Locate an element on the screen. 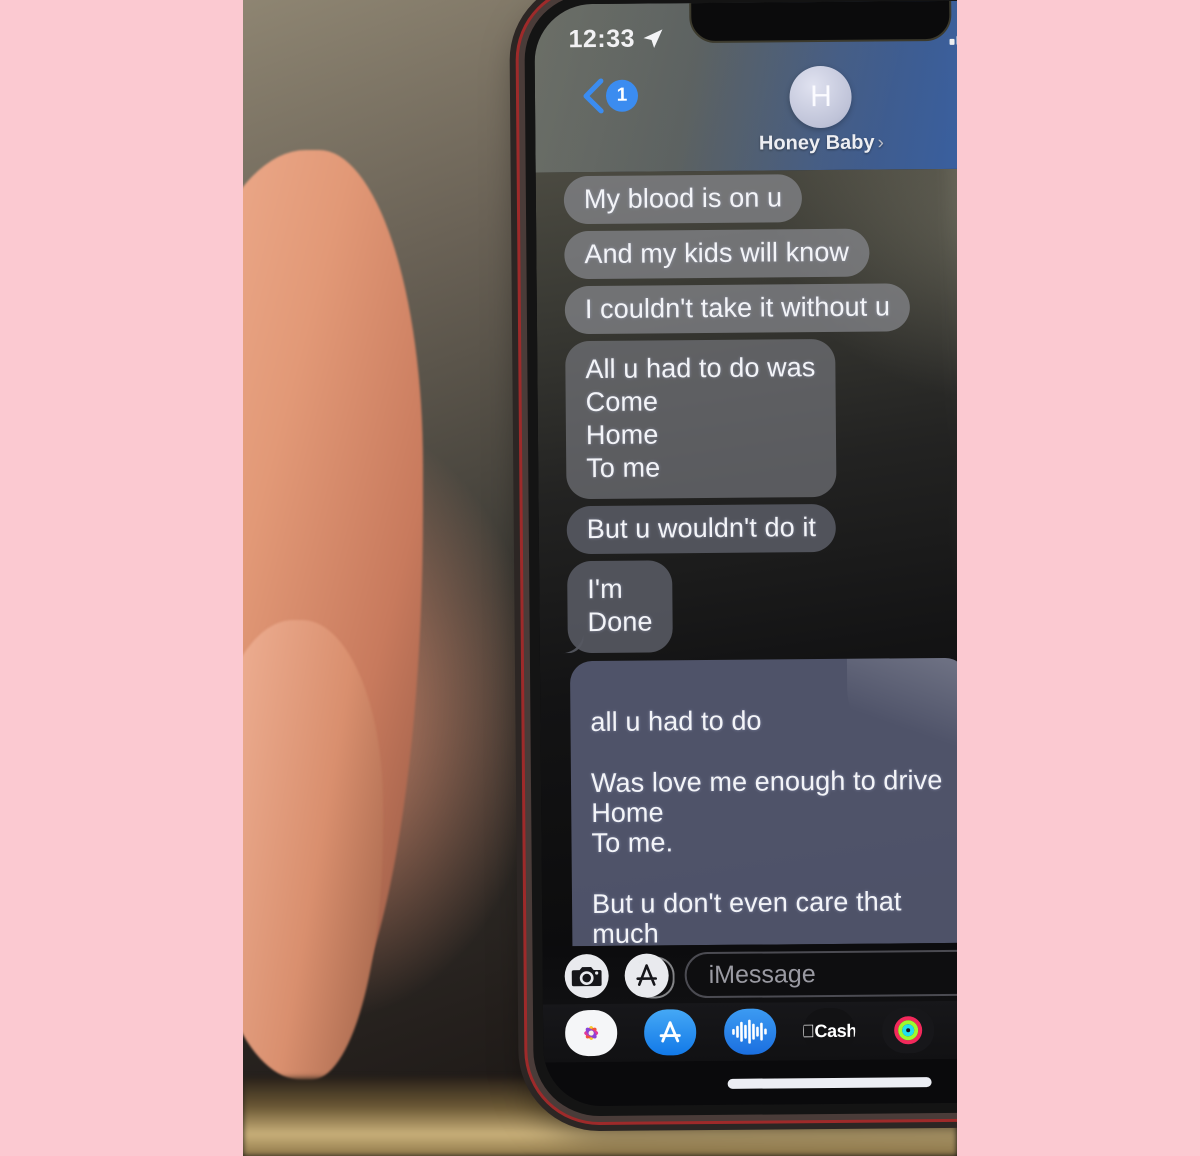 The width and height of the screenshot is (1200, 1156). message-row: But u wouldn't do it is located at coordinates (748, 528).